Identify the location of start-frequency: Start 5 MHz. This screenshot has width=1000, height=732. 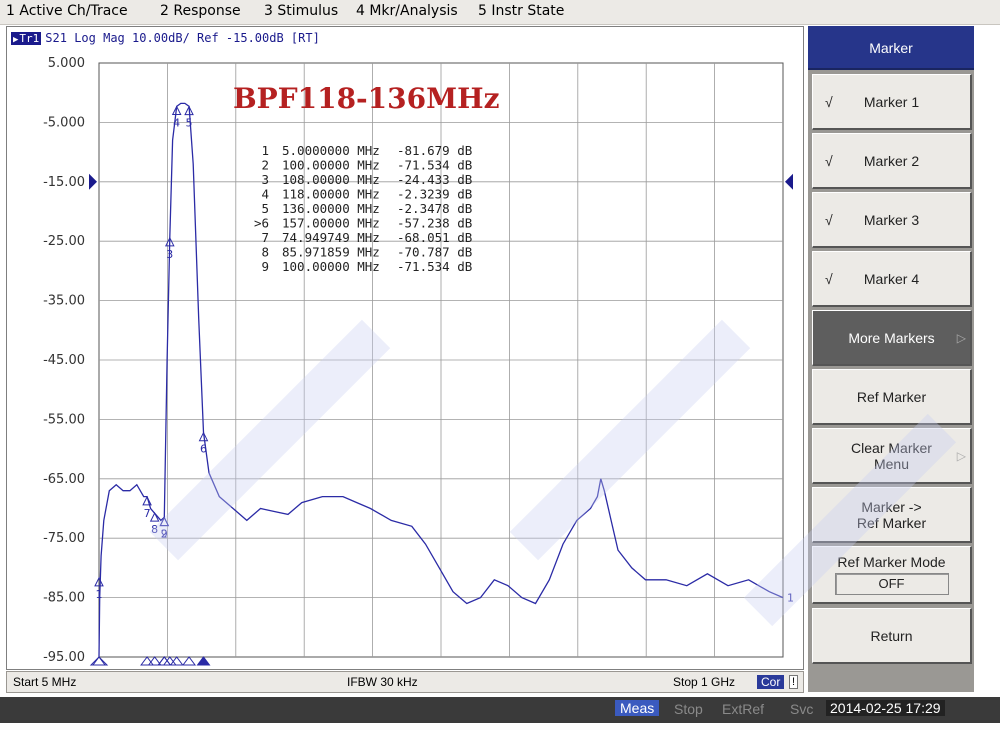
(44, 682).